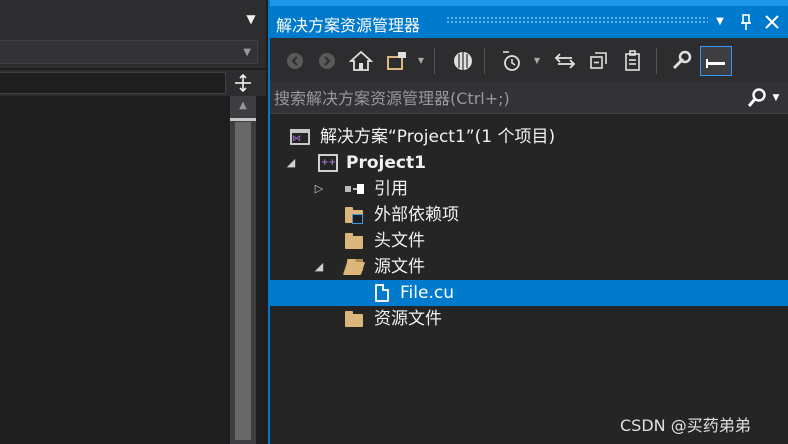 This screenshot has height=444, width=788. I want to click on solution-icon: ⋈, so click(300, 137).